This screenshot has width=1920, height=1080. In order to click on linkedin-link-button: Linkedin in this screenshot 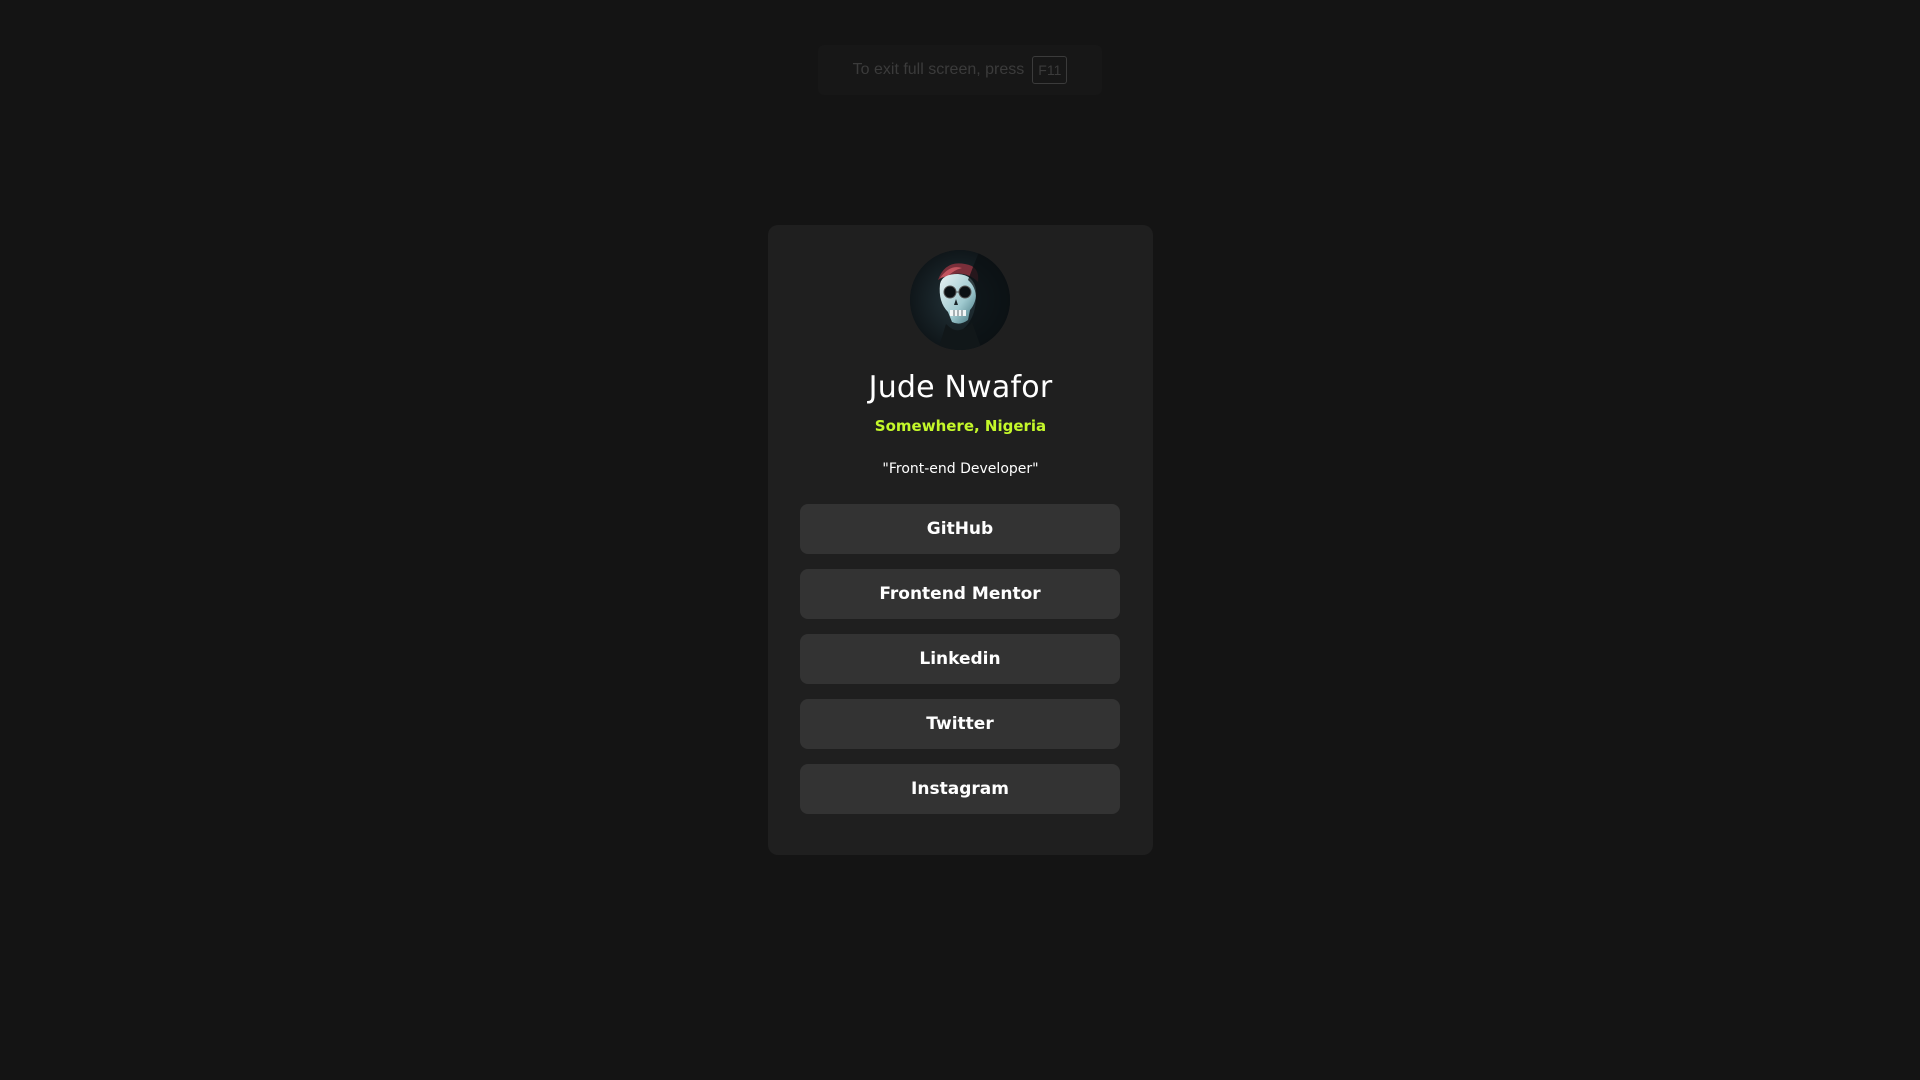, I will do `click(960, 659)`.